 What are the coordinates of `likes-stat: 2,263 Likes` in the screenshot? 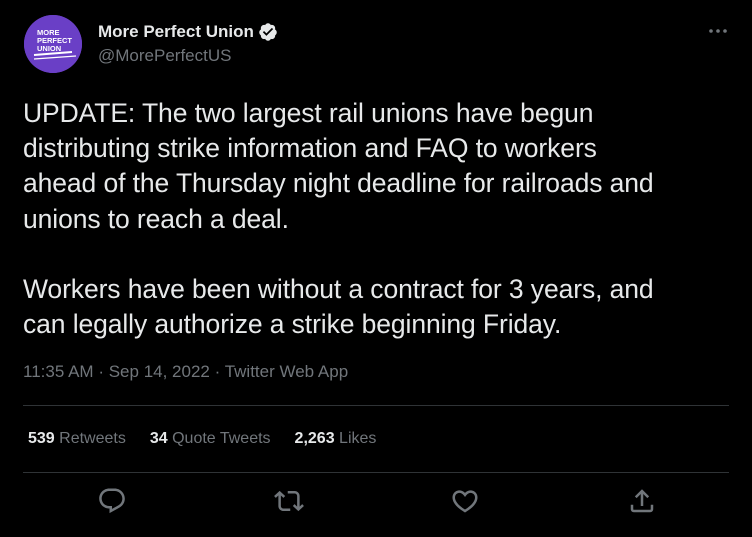 It's located at (336, 439).